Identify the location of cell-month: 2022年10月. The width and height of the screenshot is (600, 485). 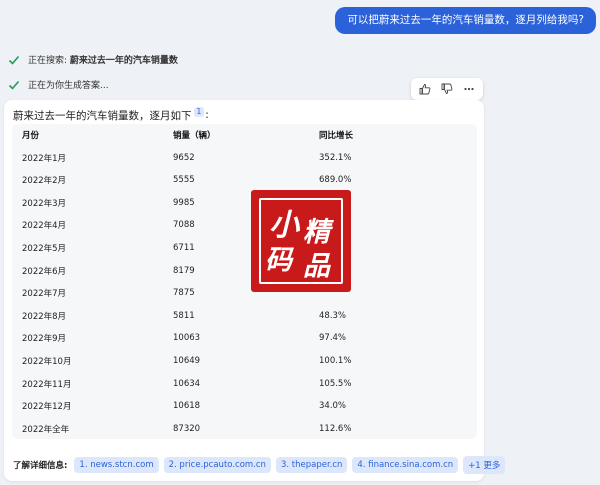
(47, 362).